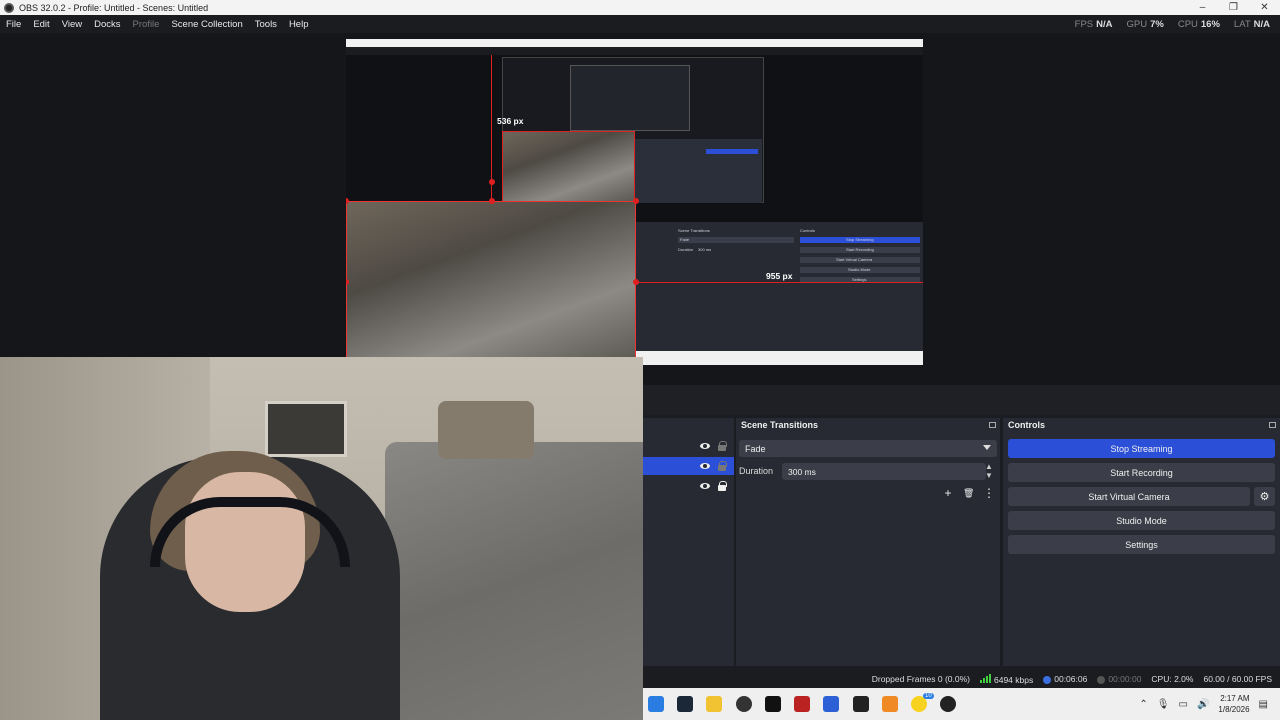 The width and height of the screenshot is (1280, 720). What do you see at coordinates (948, 493) in the screenshot?
I see `add-icon: +` at bounding box center [948, 493].